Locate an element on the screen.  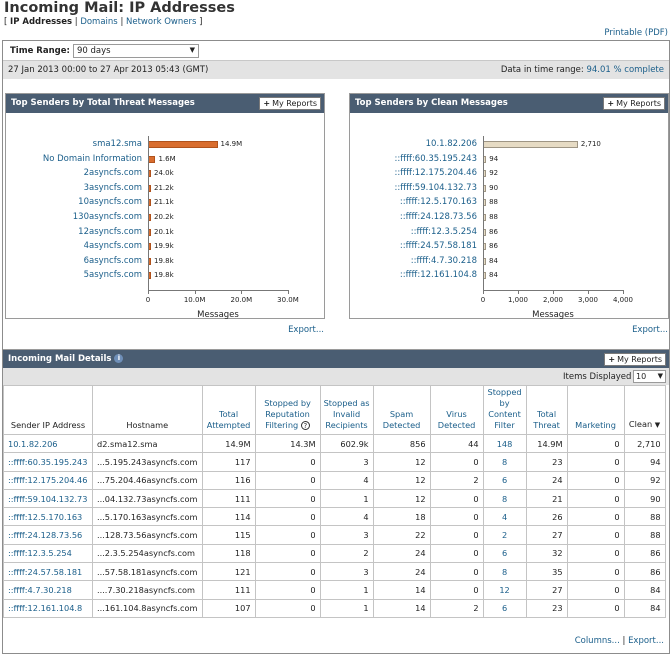
bar-label: 5asyncfs.com is located at coordinates (74, 275).